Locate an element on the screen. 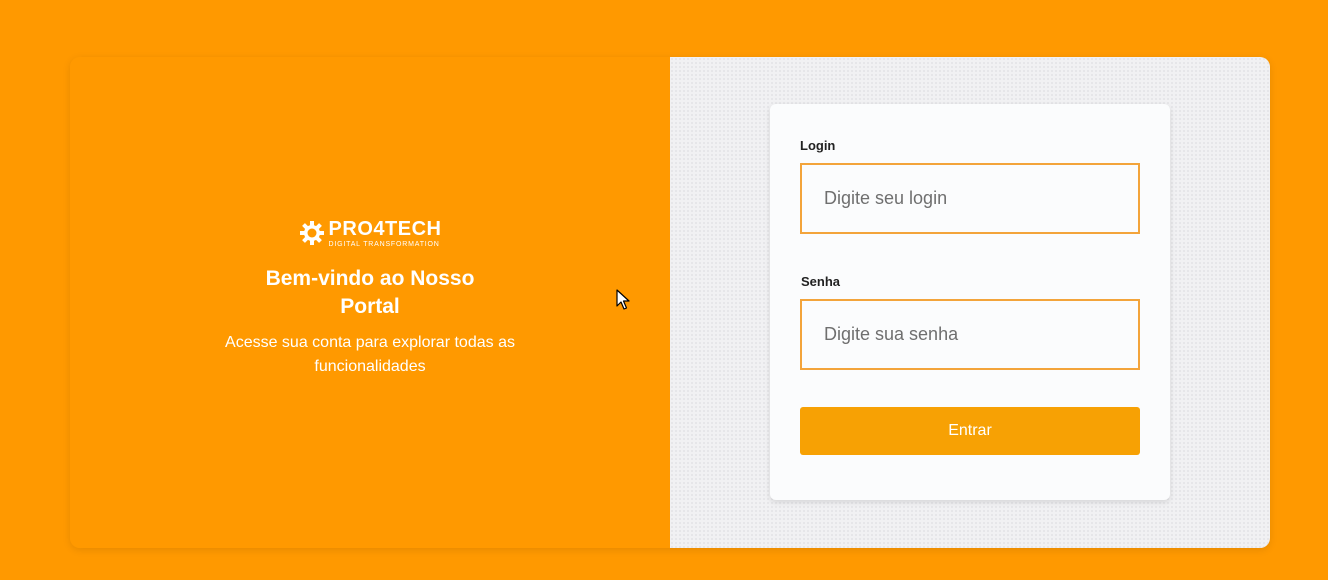  welcome-title: Bem-vindo ao Nosso Portal is located at coordinates (370, 292).